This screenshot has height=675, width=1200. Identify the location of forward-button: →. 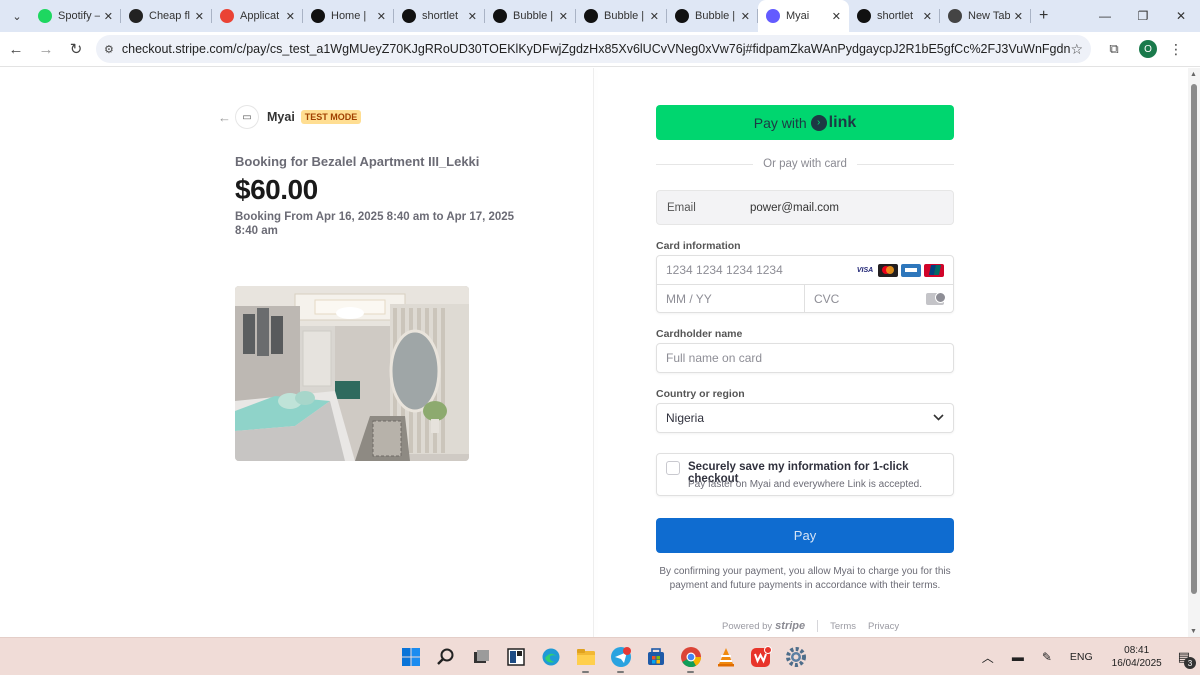
(46, 49).